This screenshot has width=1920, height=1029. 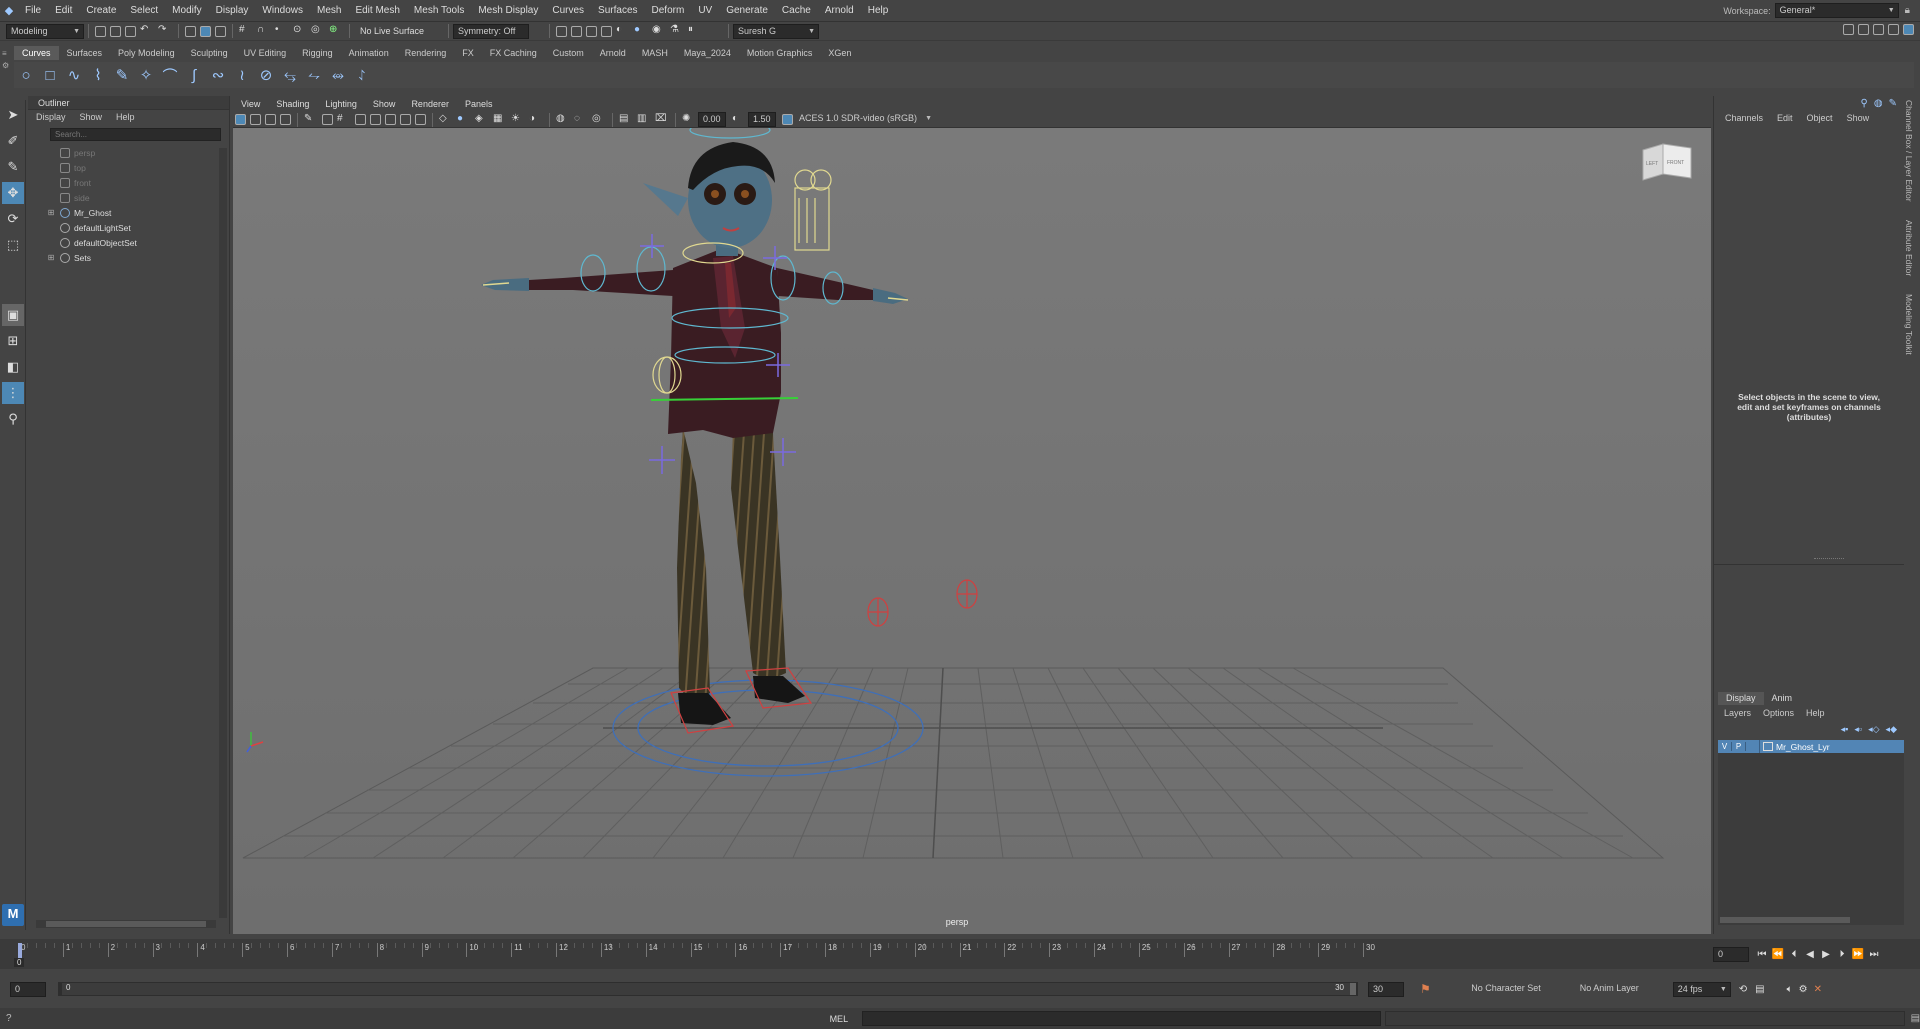 I want to click on persp-outliner-layout-icon: ◧, so click(x=13, y=367).